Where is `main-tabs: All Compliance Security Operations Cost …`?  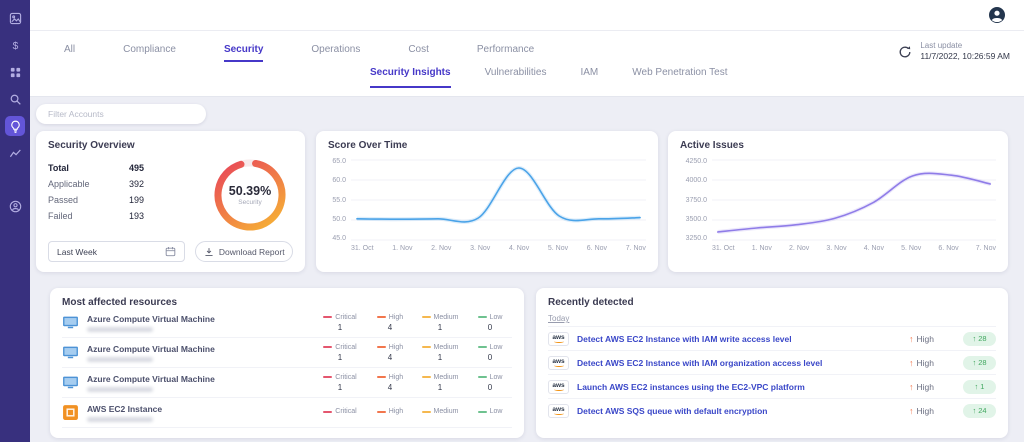
main-tabs: All Compliance Security Operations Cost … is located at coordinates (527, 46).